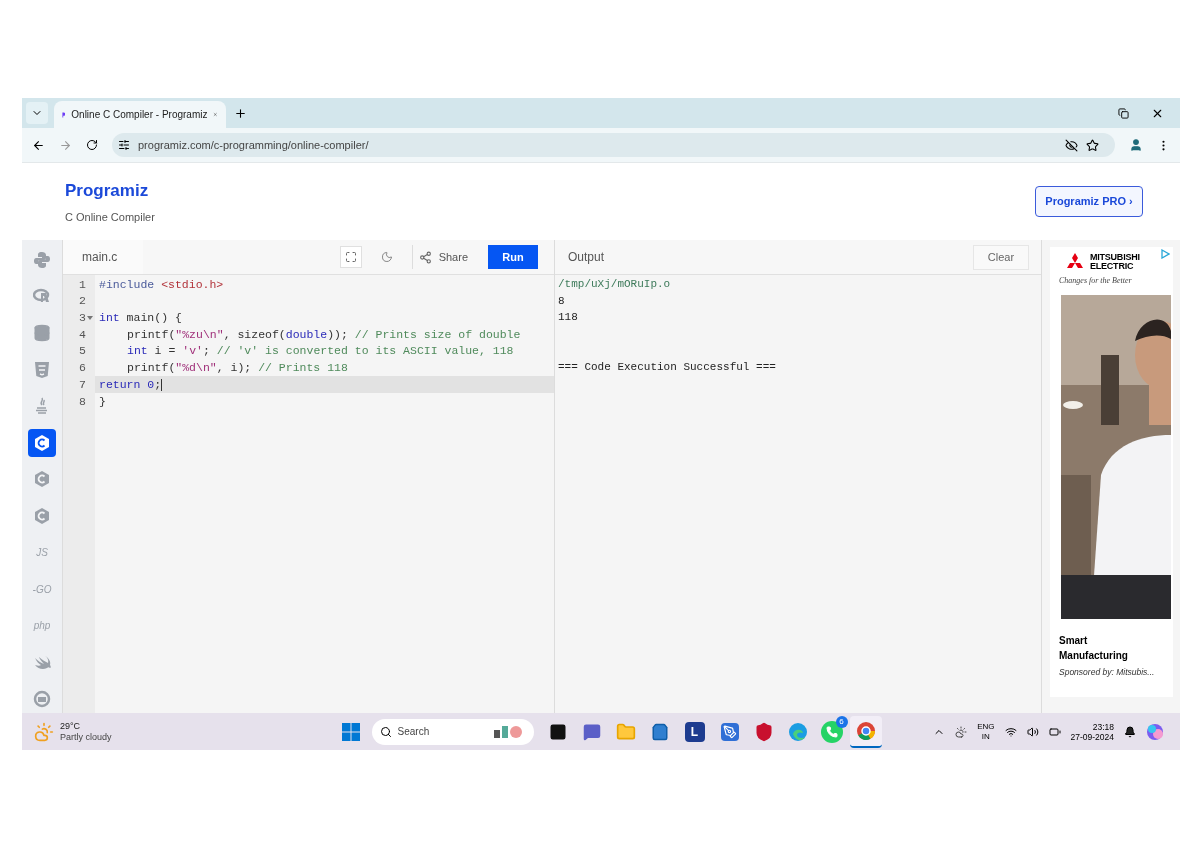  What do you see at coordinates (110, 190) in the screenshot?
I see `site-logo: Programiz` at bounding box center [110, 190].